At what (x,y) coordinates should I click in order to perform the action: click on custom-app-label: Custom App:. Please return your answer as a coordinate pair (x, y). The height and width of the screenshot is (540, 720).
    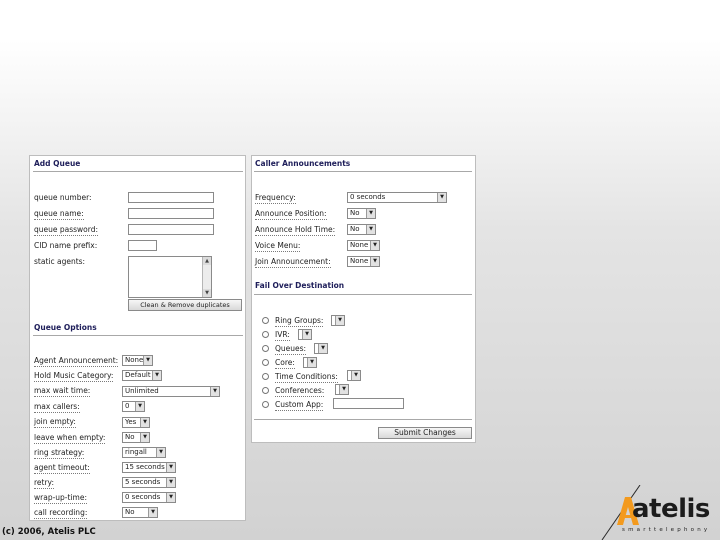
    Looking at the image, I should click on (299, 405).